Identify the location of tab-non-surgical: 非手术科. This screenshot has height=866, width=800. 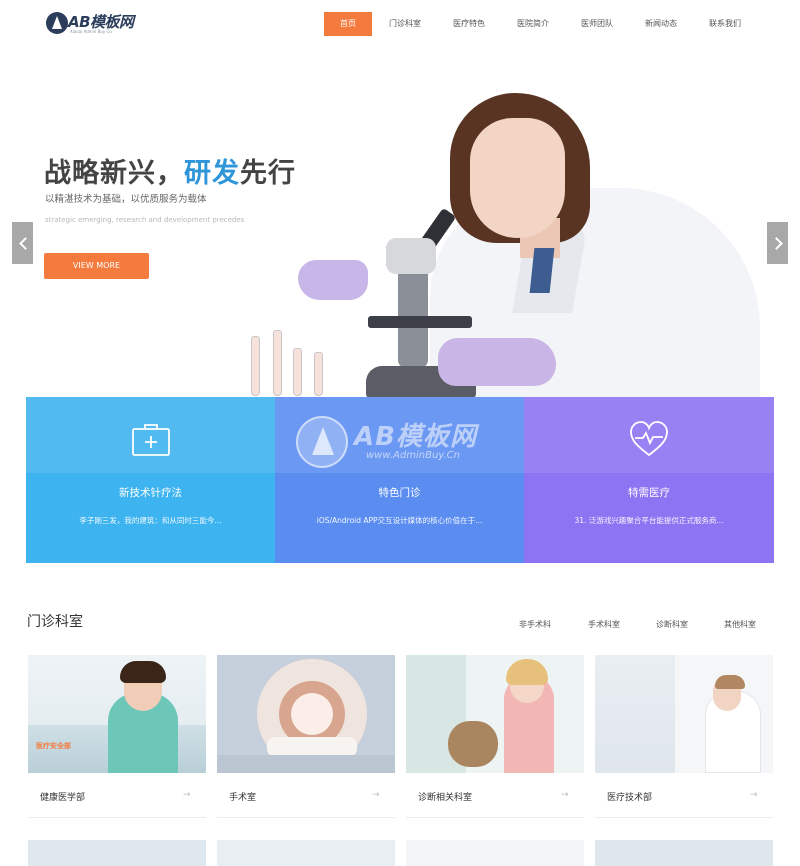
(535, 624).